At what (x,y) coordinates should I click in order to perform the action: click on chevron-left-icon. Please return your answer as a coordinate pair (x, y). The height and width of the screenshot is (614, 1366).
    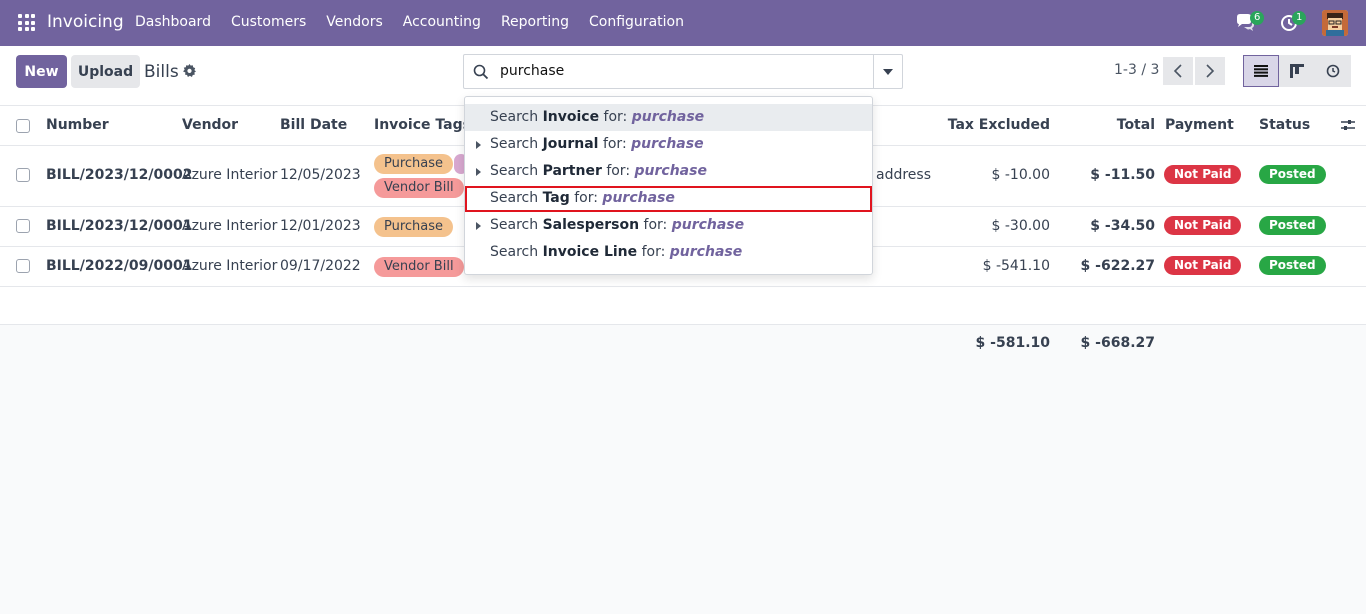
    Looking at the image, I should click on (1177, 71).